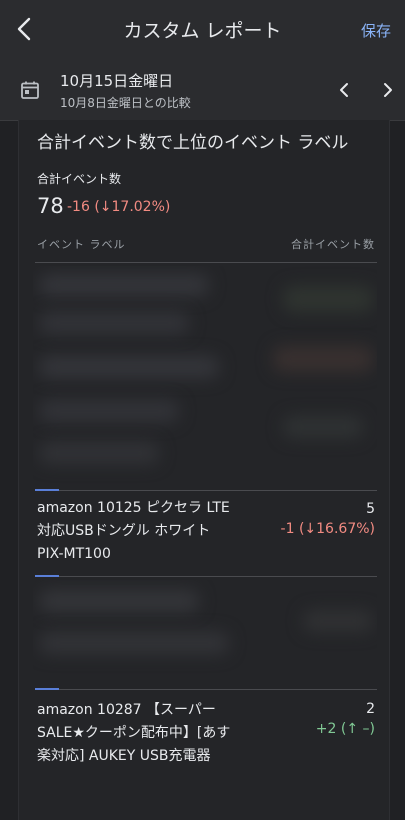 This screenshot has width=405, height=820. I want to click on card-title: 合計イベント数で上位のイベント ラベル, so click(193, 143).